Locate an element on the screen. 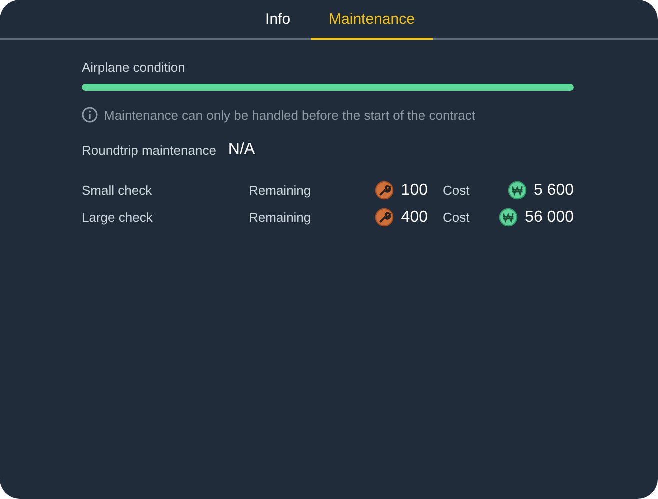 This screenshot has height=499, width=658. cost-value: 56 000 is located at coordinates (549, 217).